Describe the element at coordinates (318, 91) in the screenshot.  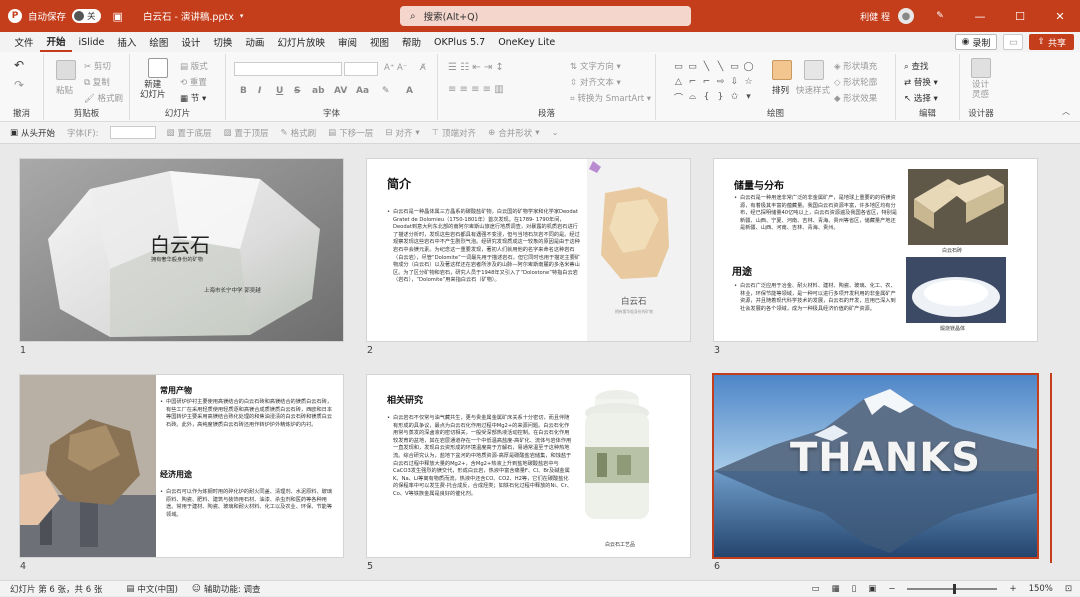
I see `shadow-icon: ab` at that location.